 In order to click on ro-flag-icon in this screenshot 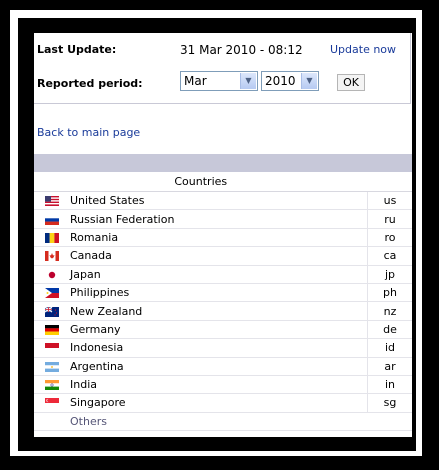, I will do `click(52, 237)`.